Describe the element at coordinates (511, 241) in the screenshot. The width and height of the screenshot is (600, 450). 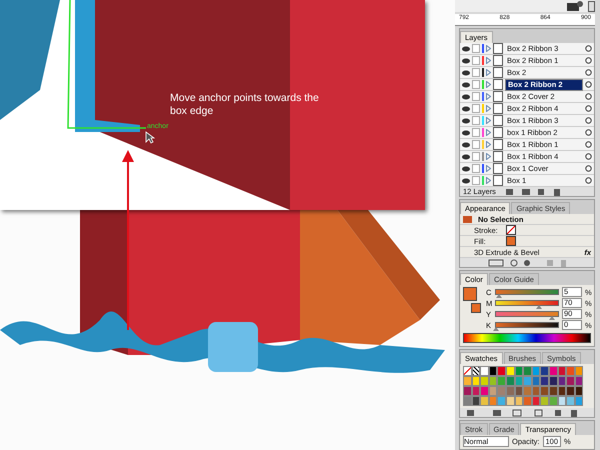
I see `fill-swatch` at that location.